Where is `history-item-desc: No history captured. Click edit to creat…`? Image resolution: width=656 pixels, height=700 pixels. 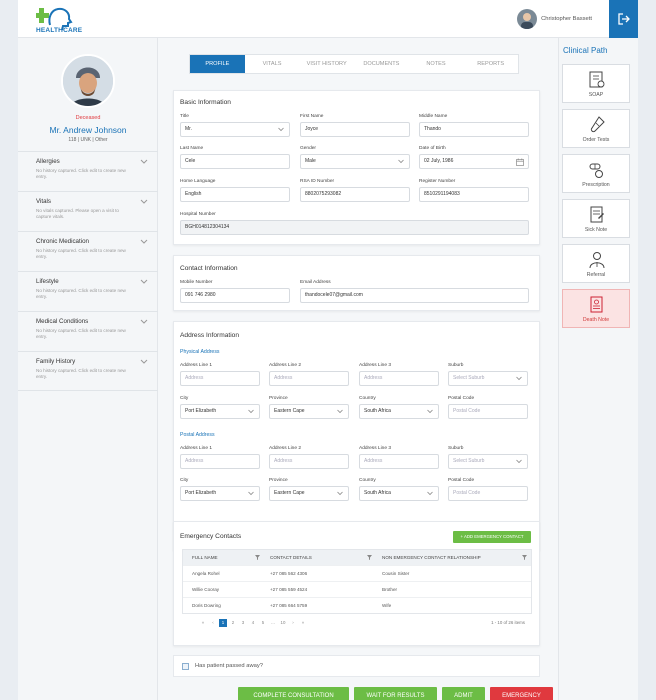
history-item-desc: No history captured. Click edit to creat… is located at coordinates (81, 374).